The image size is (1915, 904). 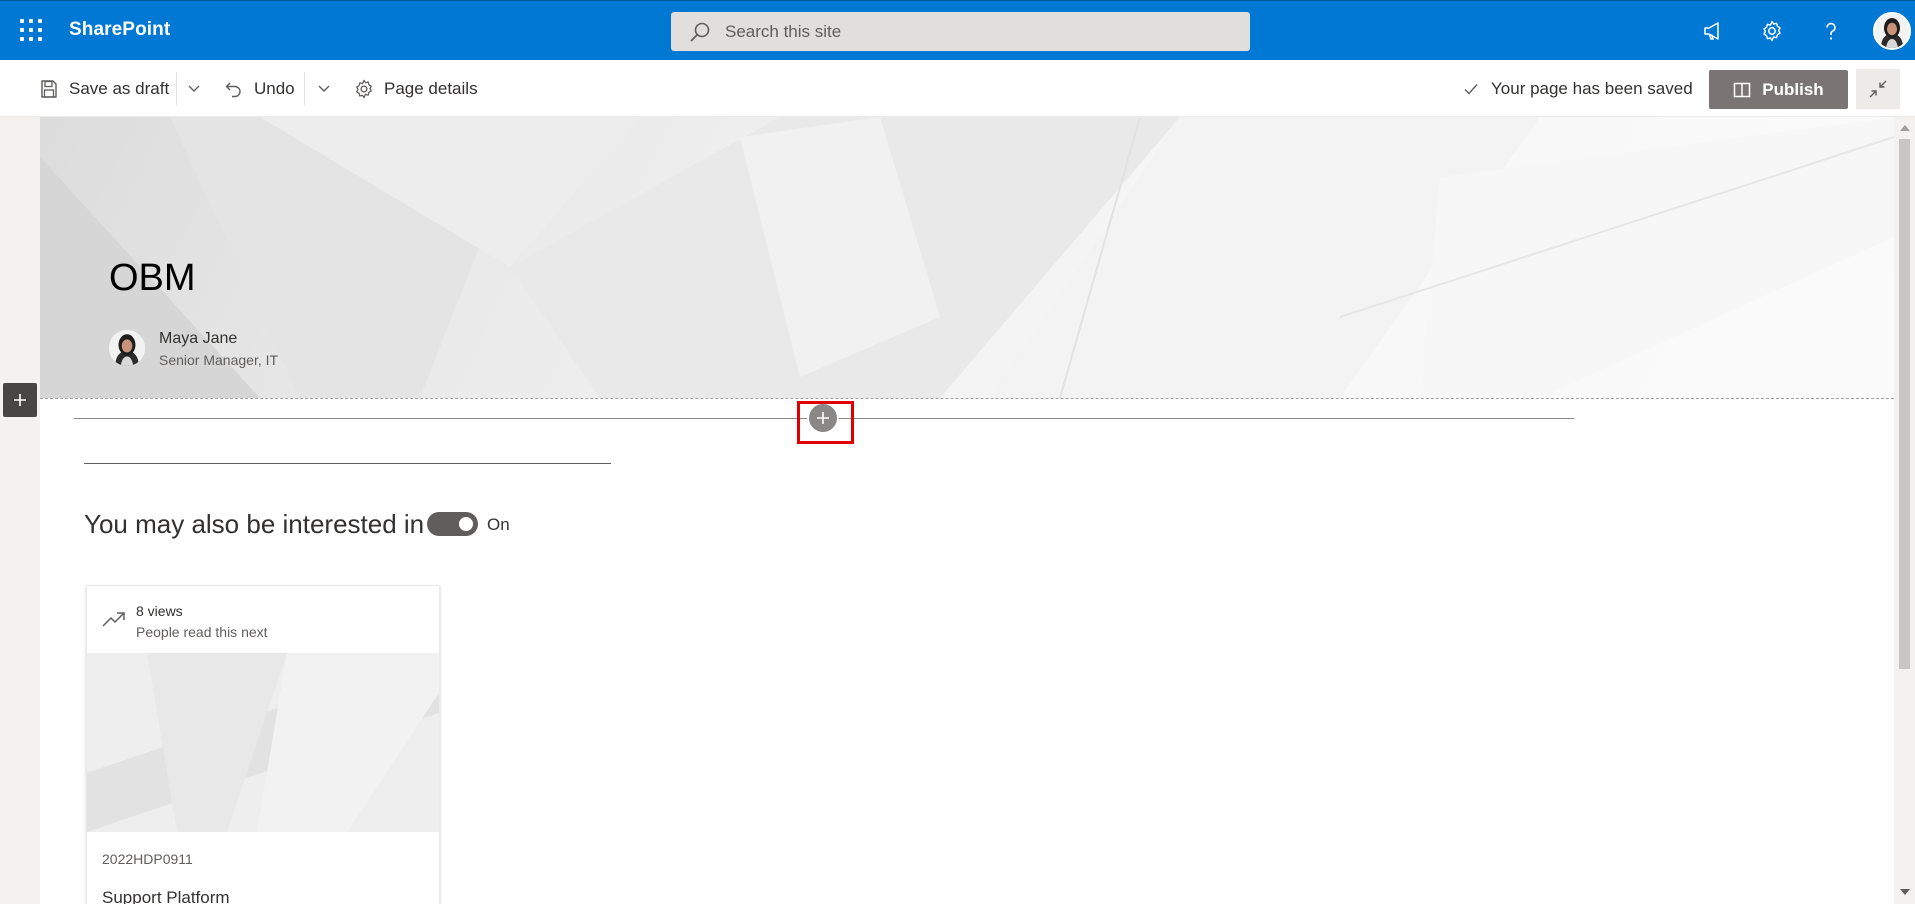 What do you see at coordinates (119, 88) in the screenshot?
I see `save-as-draft-label: Save as draft` at bounding box center [119, 88].